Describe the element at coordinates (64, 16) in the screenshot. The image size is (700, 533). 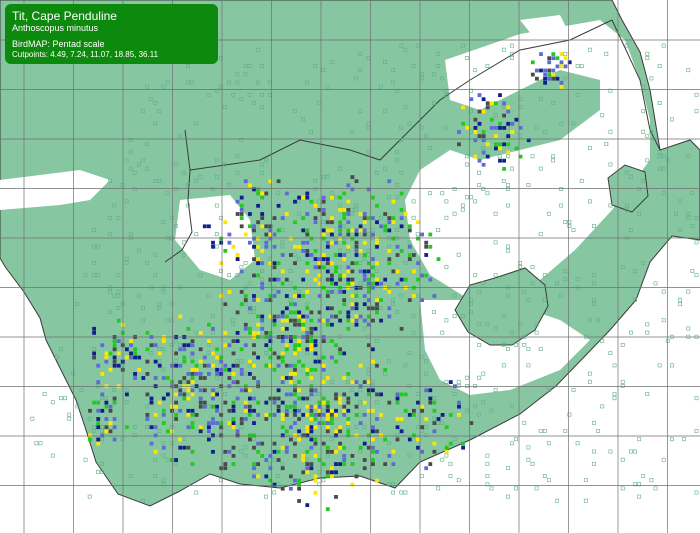
I see `species-common-name: Tit, Cape Penduline` at that location.